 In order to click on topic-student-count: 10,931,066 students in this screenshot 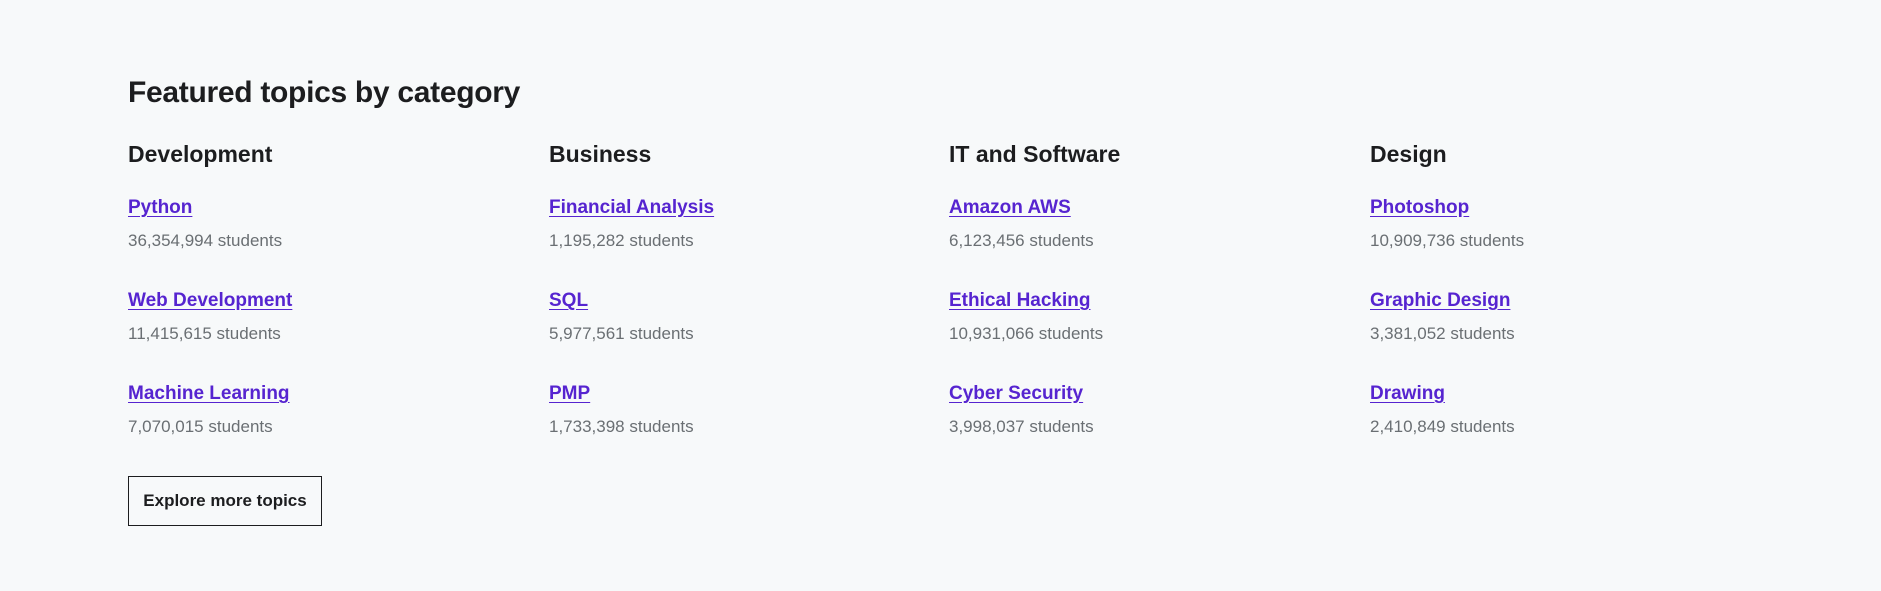, I will do `click(1026, 333)`.